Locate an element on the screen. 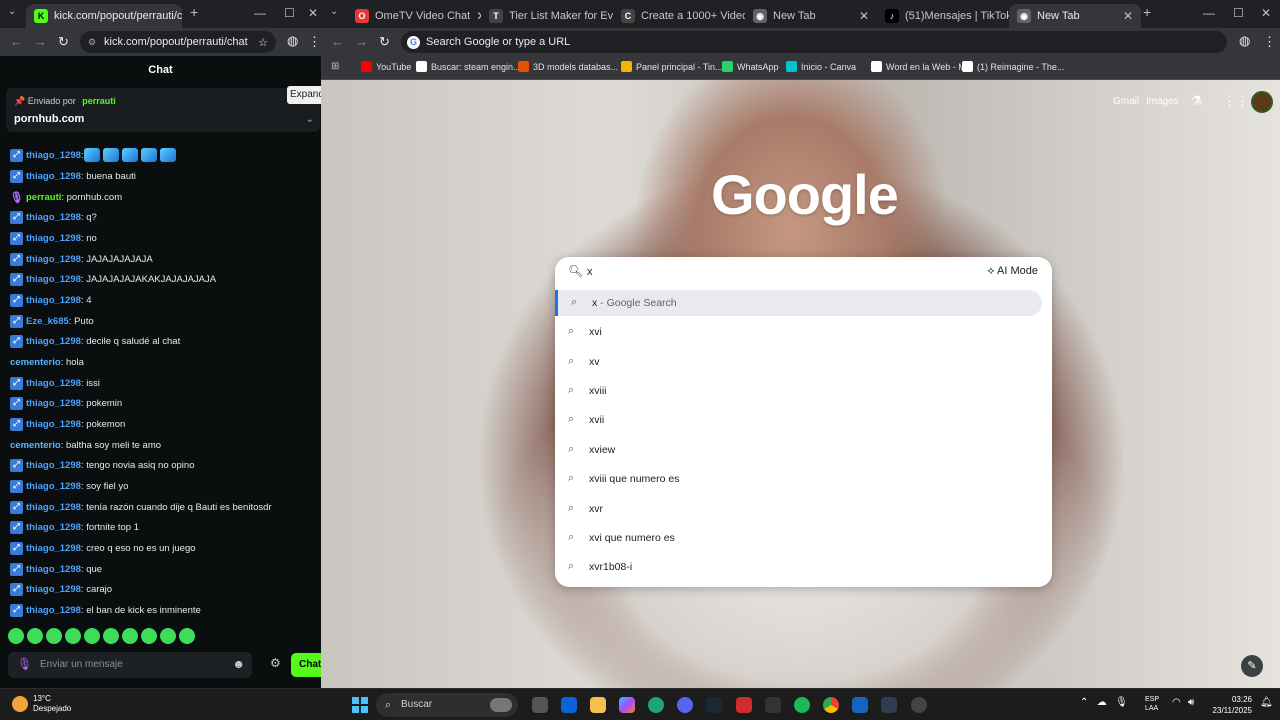  taskbar-search: ⌕ Buscar is located at coordinates (447, 705).